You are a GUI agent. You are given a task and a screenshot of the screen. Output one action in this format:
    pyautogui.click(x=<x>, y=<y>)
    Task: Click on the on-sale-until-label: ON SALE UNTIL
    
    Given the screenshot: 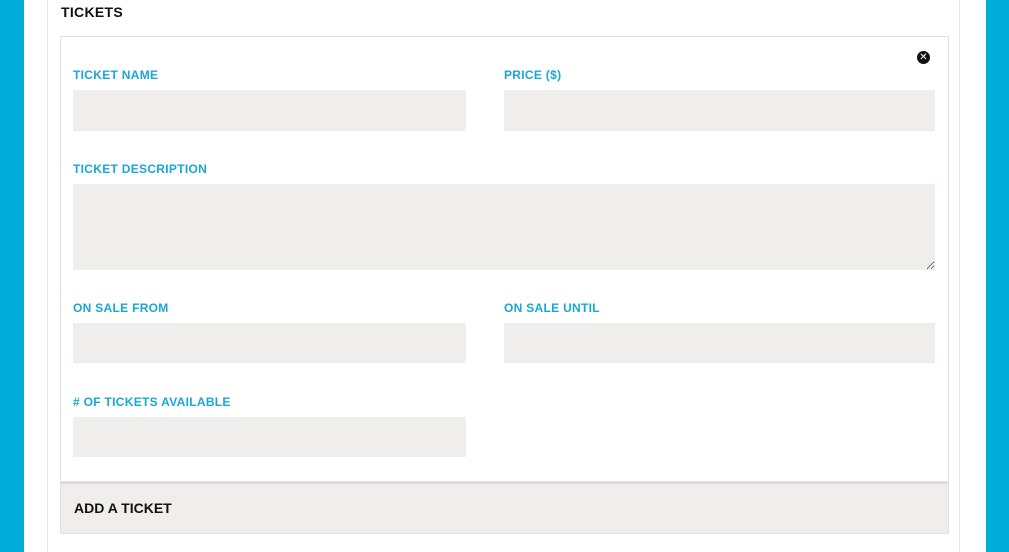 What is the action you would take?
    pyautogui.click(x=552, y=308)
    